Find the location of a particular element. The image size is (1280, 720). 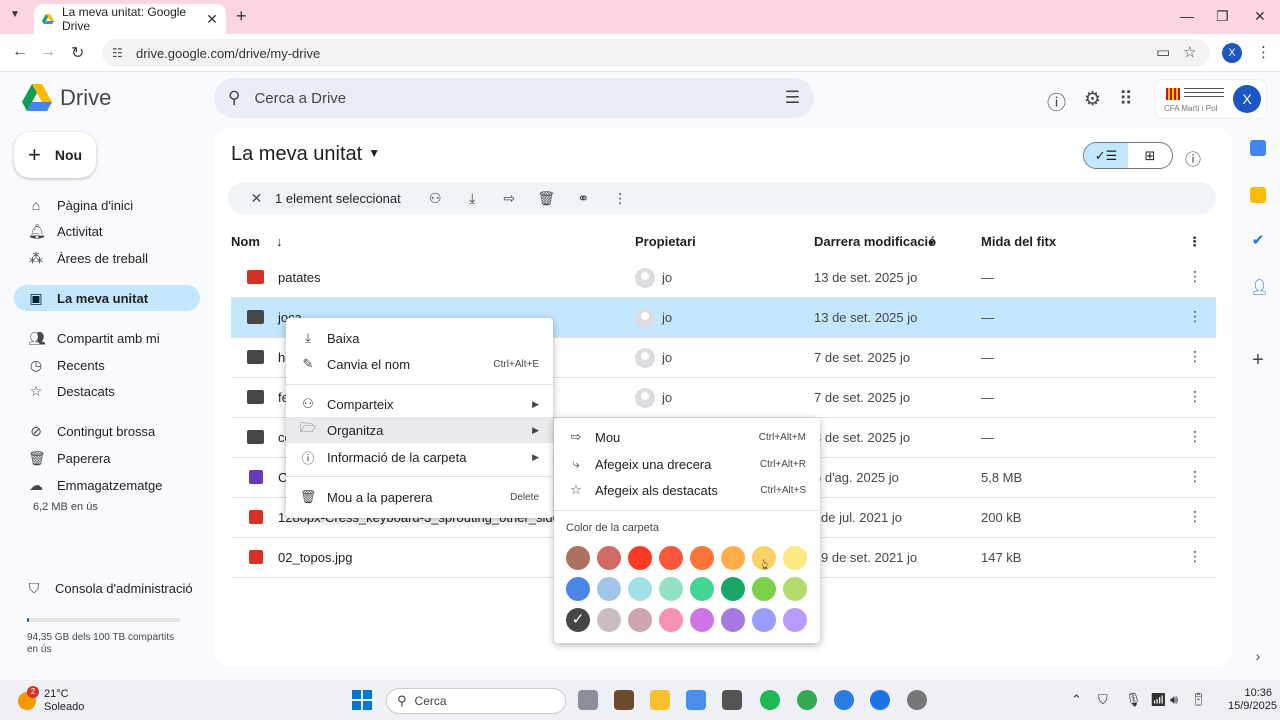

close-window-icon: ✕ is located at coordinates (1260, 16).